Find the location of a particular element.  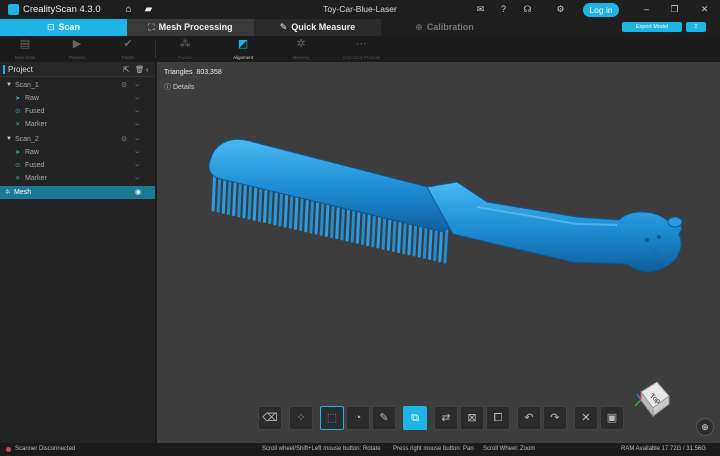

select-all-icon: ⧠ is located at coordinates (498, 418).